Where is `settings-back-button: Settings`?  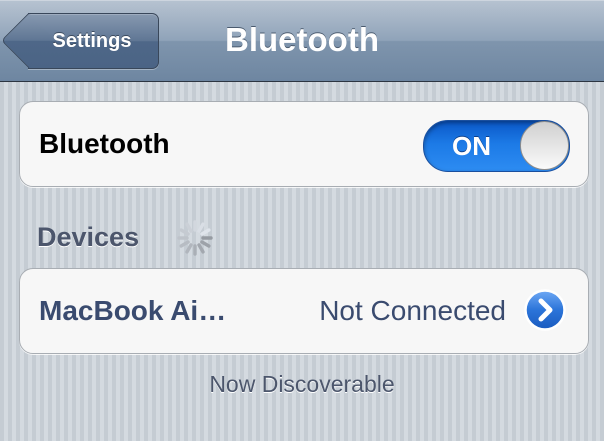 settings-back-button: Settings is located at coordinates (79, 40).